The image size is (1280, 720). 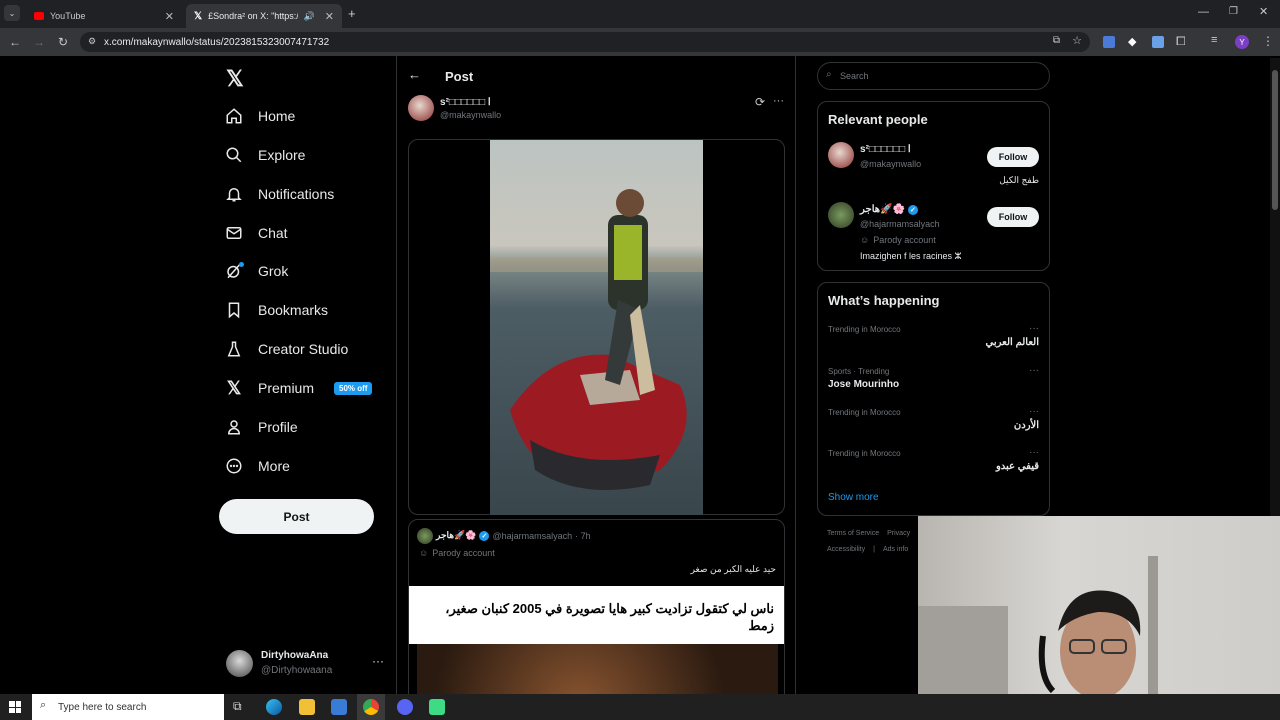 What do you see at coordinates (760, 102) in the screenshot?
I see `grok-refresh-icon: ⟳` at bounding box center [760, 102].